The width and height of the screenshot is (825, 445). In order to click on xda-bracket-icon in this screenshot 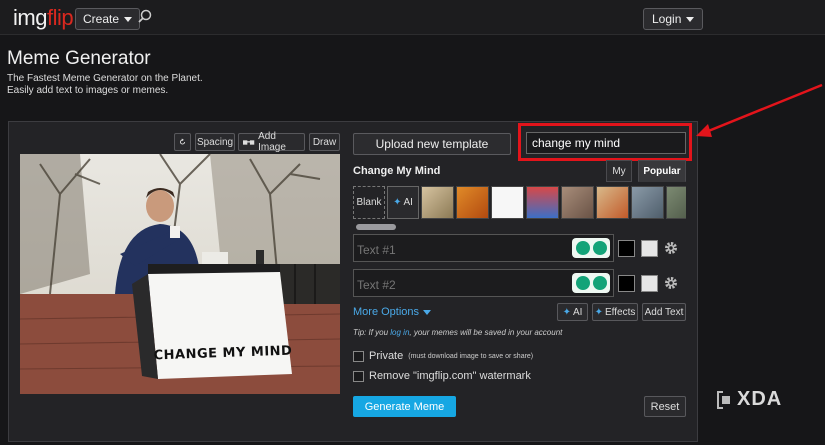, I will do `click(723, 399)`.